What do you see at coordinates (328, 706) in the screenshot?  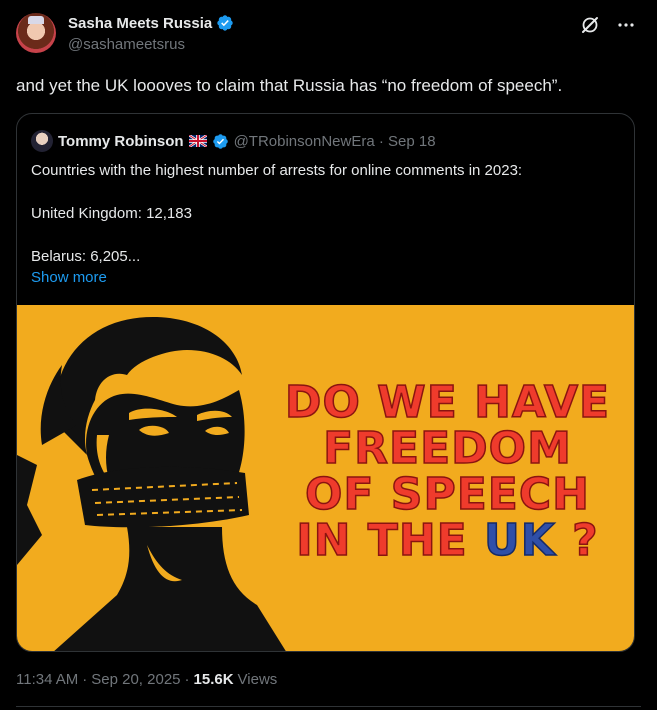 I see `divider` at bounding box center [328, 706].